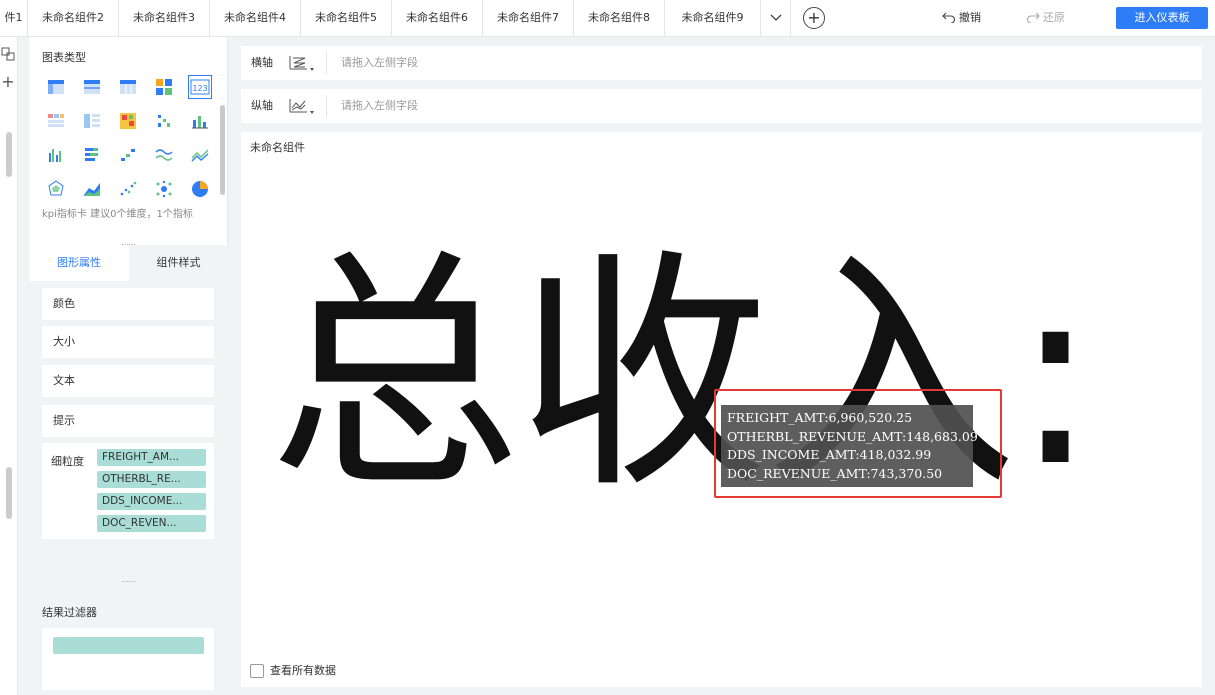 This screenshot has height=695, width=1215. Describe the element at coordinates (9, 366) in the screenshot. I see `left-edge-toolbar: +` at that location.